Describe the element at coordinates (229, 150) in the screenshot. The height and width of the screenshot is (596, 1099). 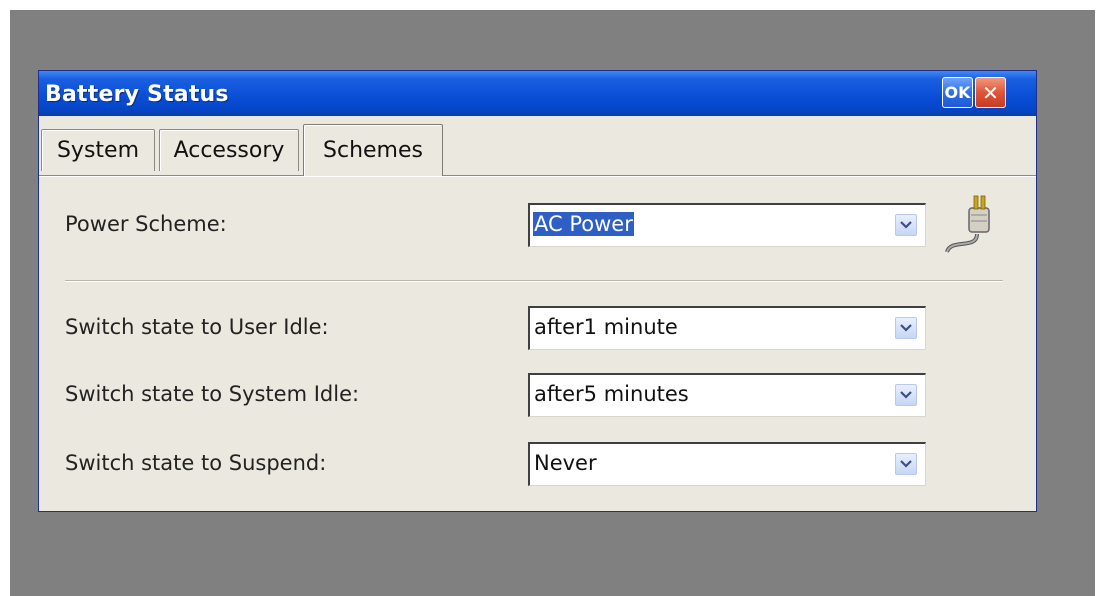
I see `tab-accessory: Accessory` at that location.